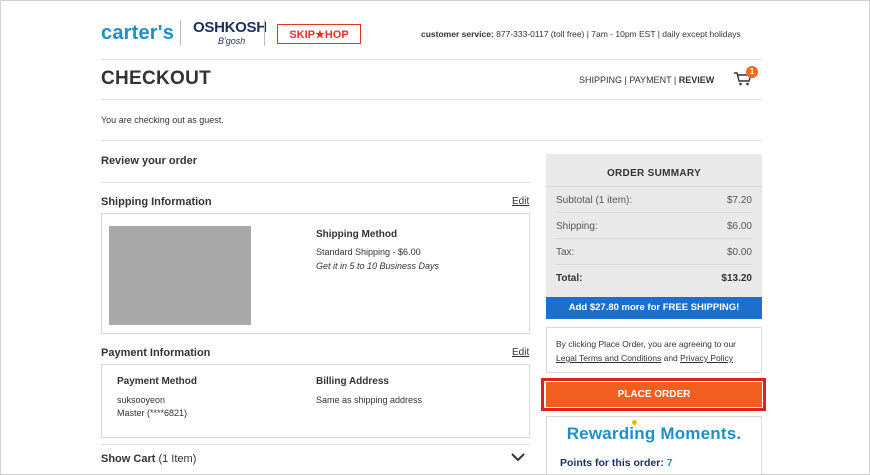 This screenshot has height=475, width=870. What do you see at coordinates (137, 33) in the screenshot?
I see `carters-logo: carter's` at bounding box center [137, 33].